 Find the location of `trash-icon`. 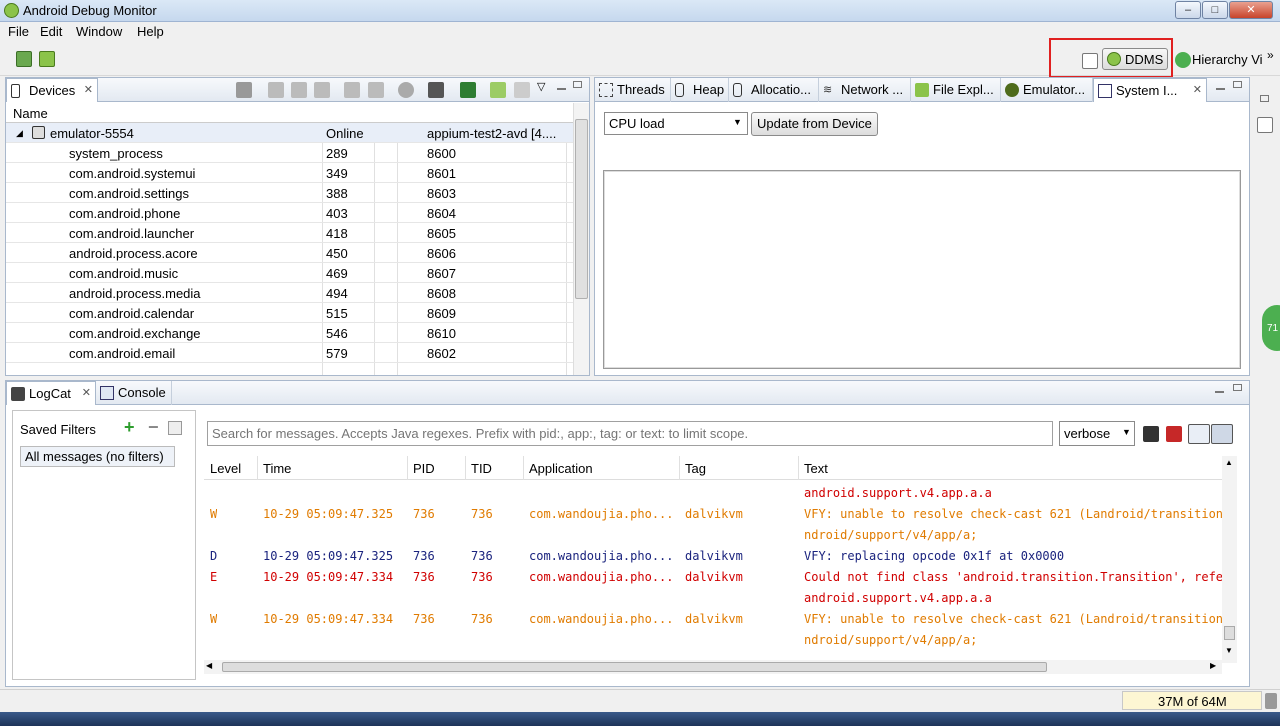

trash-icon is located at coordinates (1271, 701).